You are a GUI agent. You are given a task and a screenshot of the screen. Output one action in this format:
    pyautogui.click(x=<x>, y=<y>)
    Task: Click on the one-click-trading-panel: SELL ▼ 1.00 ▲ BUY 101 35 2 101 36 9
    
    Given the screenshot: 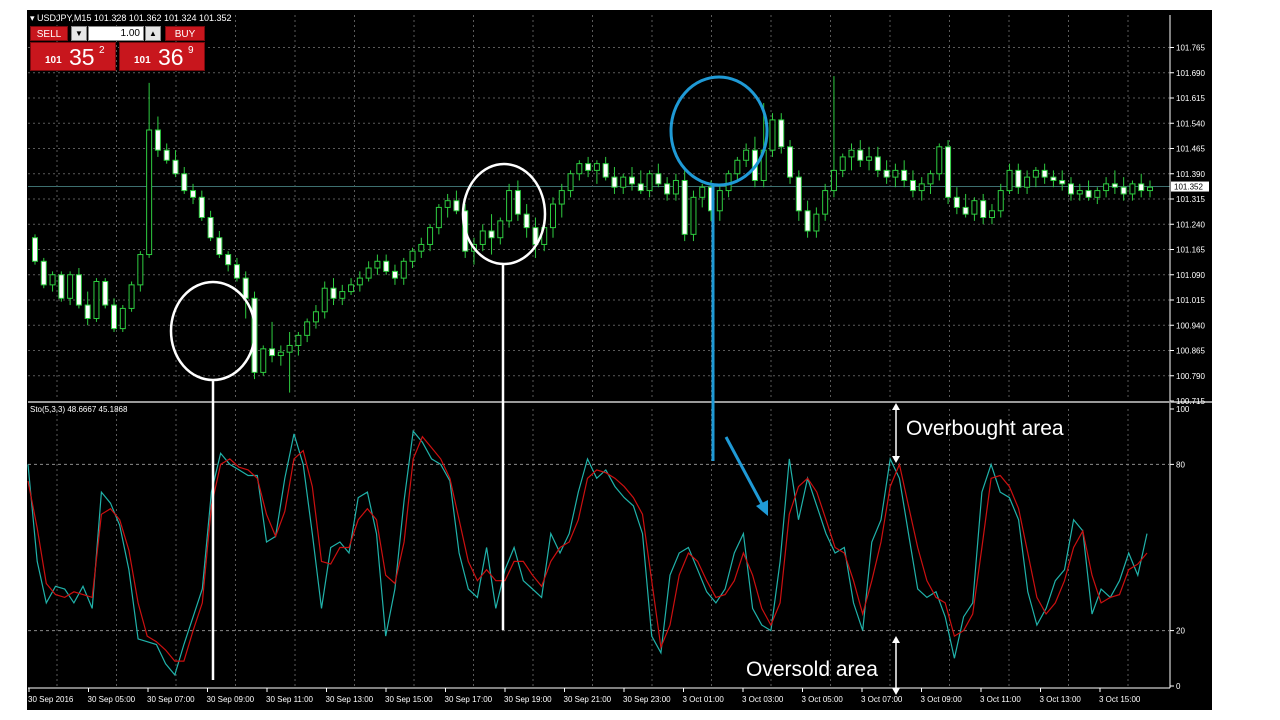 What is the action you would take?
    pyautogui.click(x=117, y=48)
    